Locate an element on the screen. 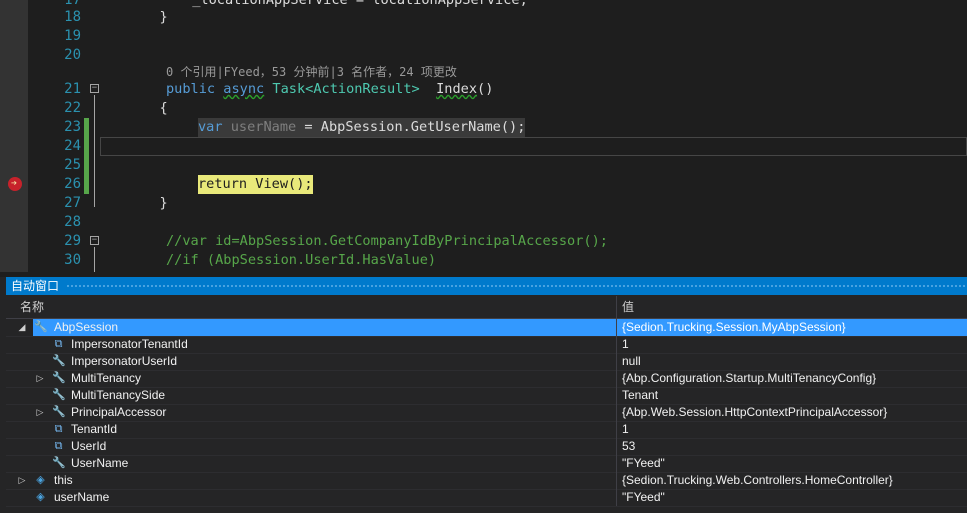  code-comment: //if (AbpSession.UserId.HasValue) is located at coordinates (301, 260).